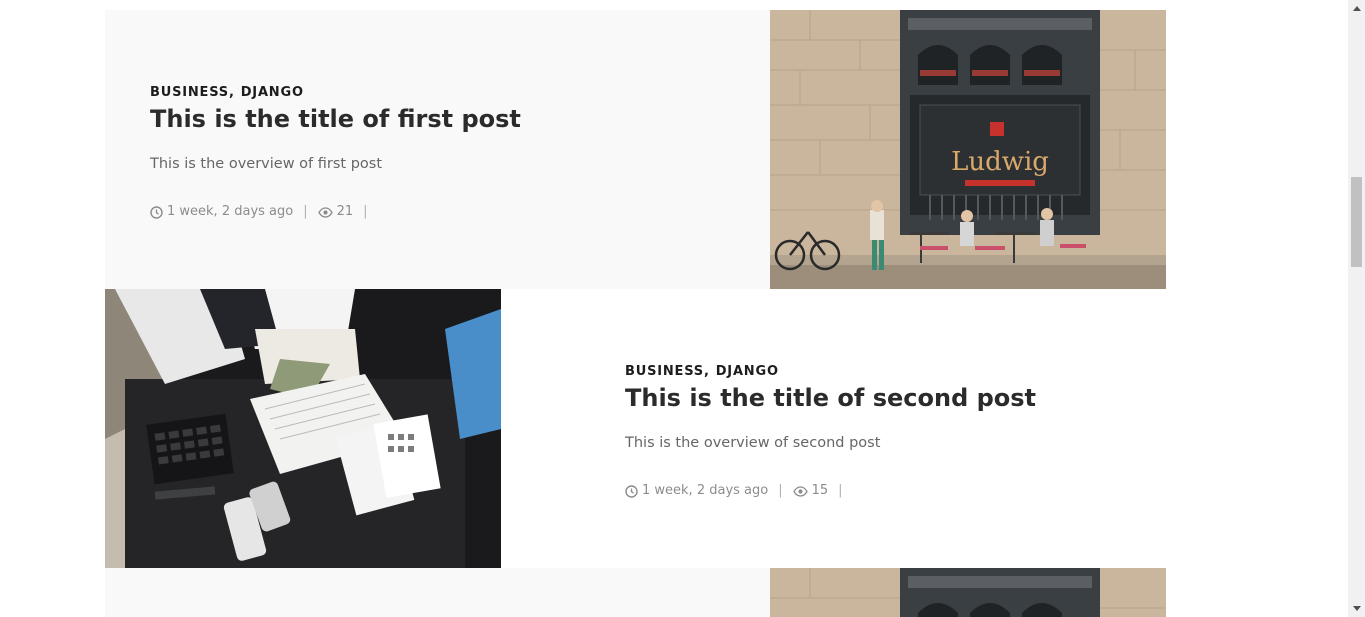  I want to click on post-title: This is the title of second post, so click(830, 398).